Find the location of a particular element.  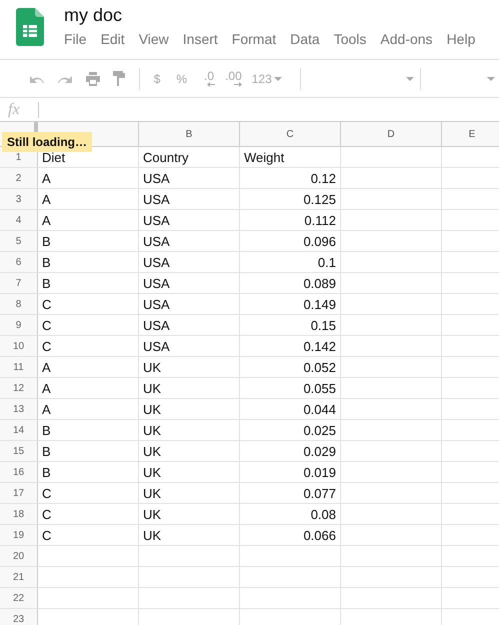

table-cell: 0.125 is located at coordinates (319, 199).